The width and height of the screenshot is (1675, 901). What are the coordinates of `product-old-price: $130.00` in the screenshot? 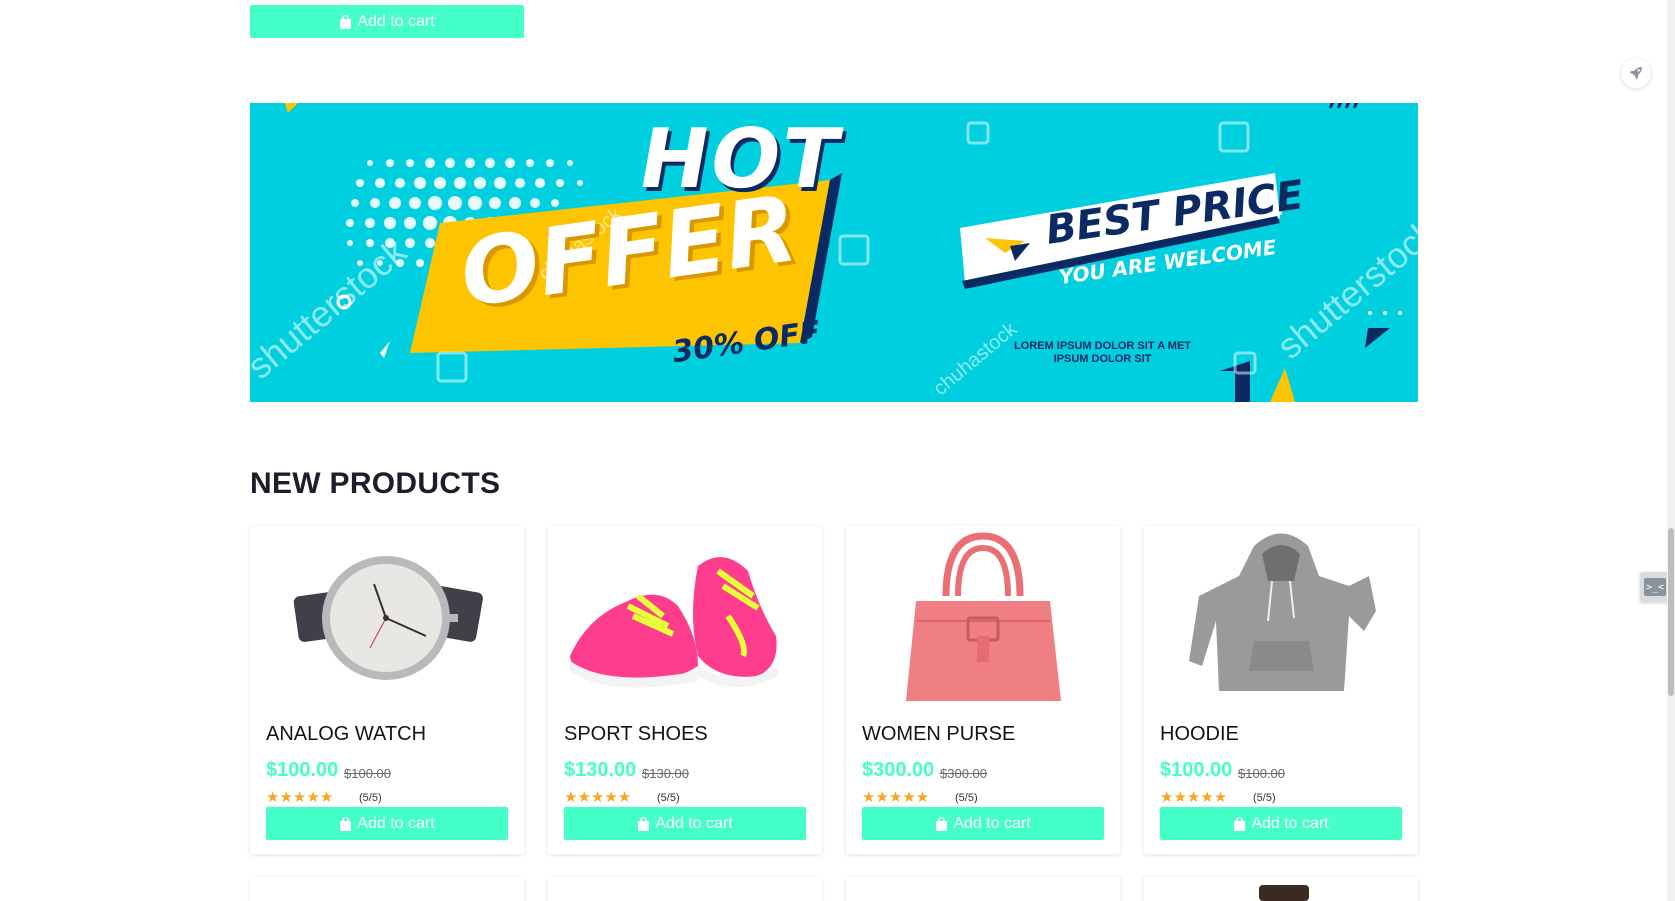 It's located at (665, 773).